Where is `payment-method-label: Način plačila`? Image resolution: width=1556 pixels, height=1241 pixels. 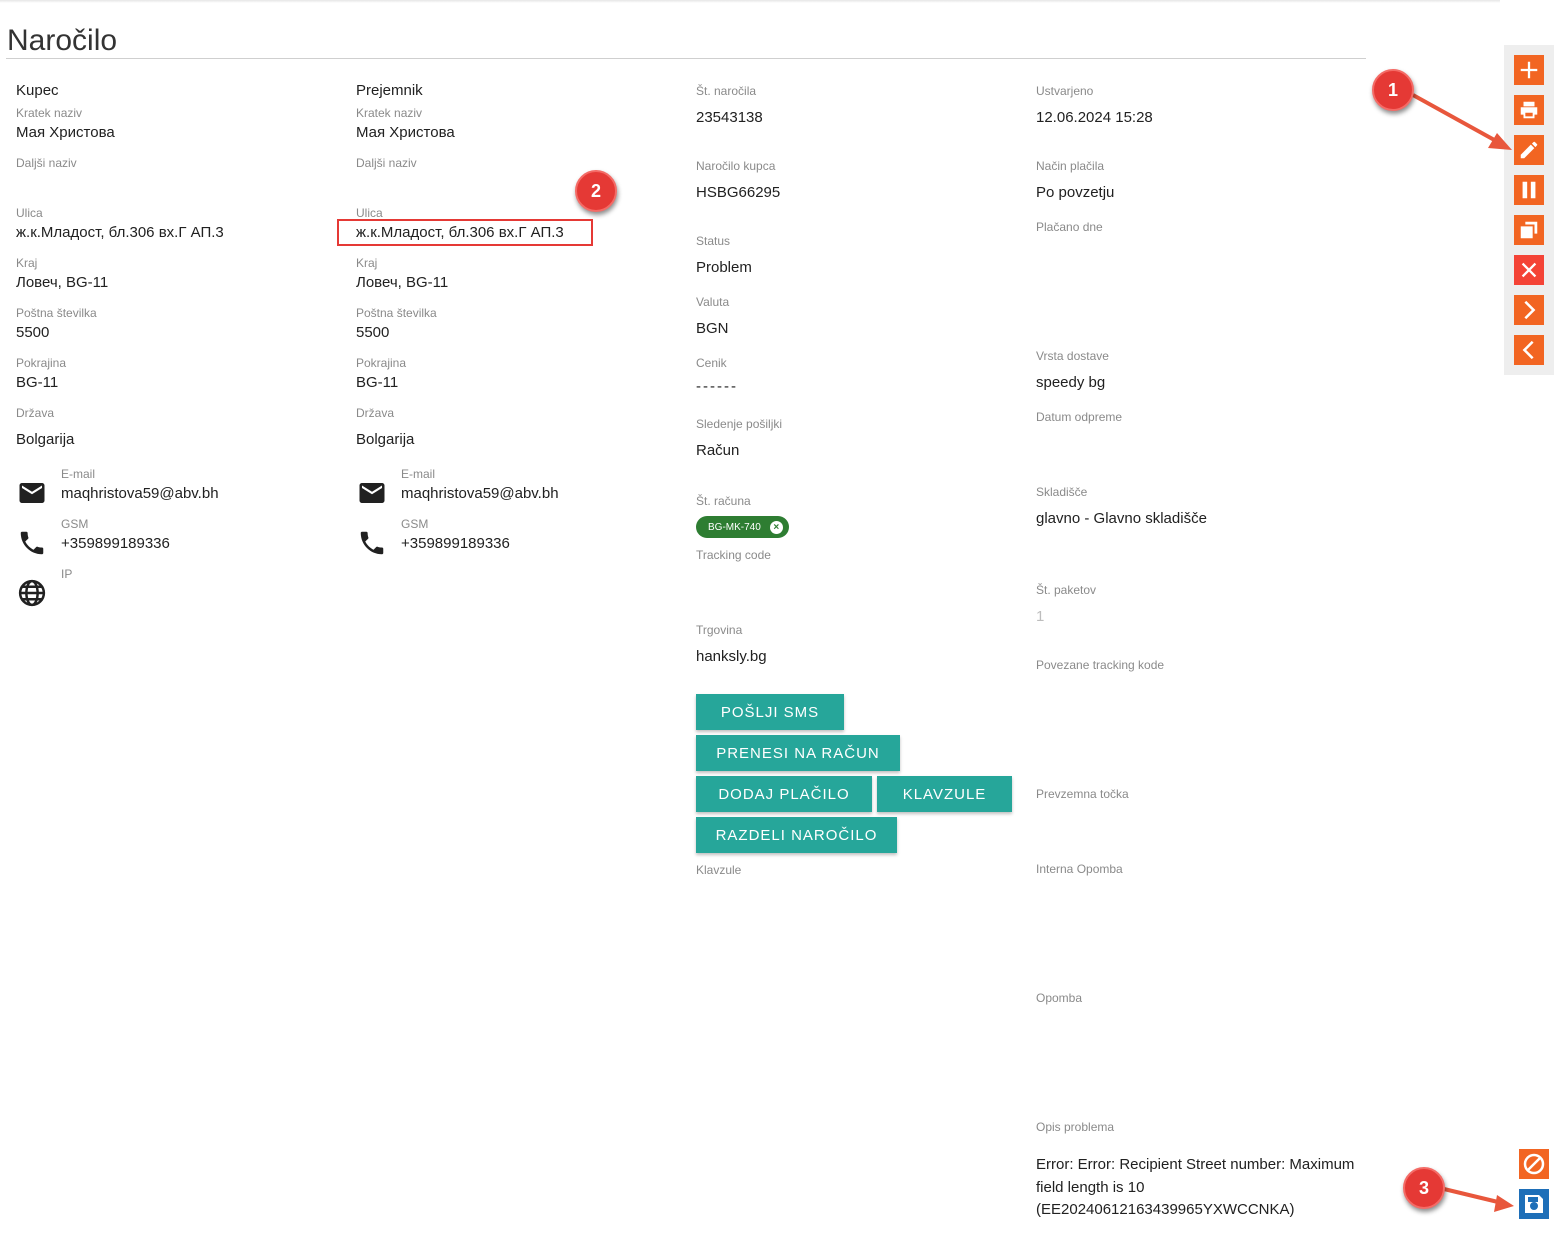 payment-method-label: Način plačila is located at coordinates (1070, 166).